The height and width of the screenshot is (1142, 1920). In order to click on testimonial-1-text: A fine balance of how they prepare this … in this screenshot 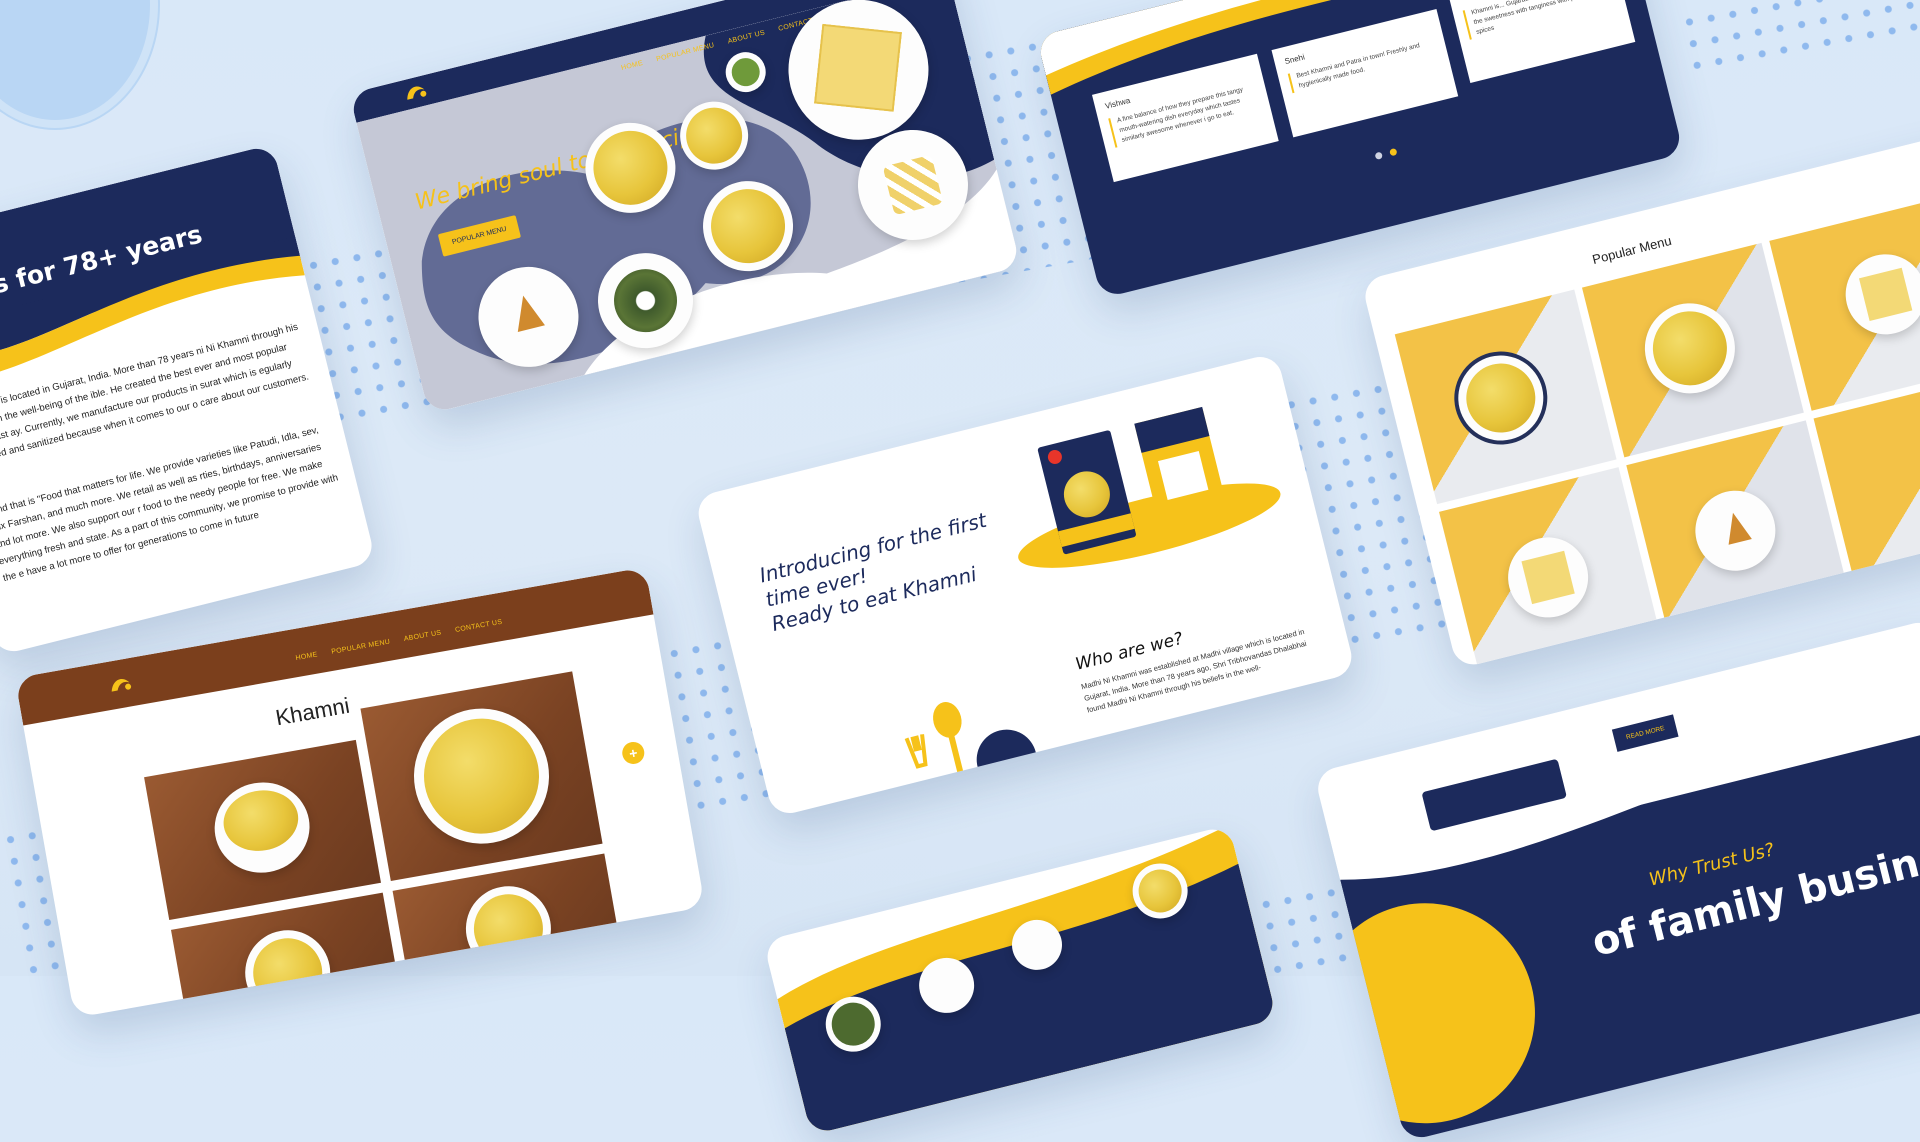, I will do `click(1185, 115)`.